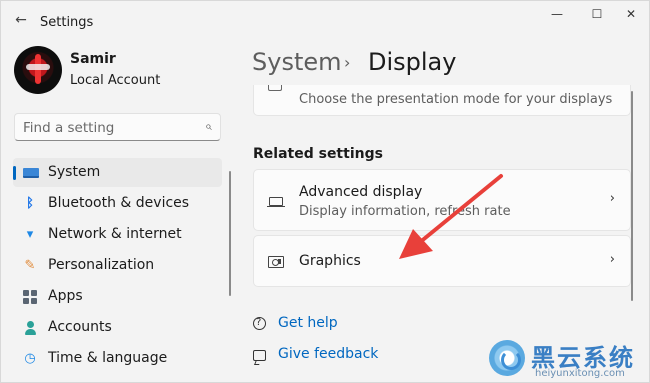  I want to click on wifi-icon: ▾, so click(30, 234).